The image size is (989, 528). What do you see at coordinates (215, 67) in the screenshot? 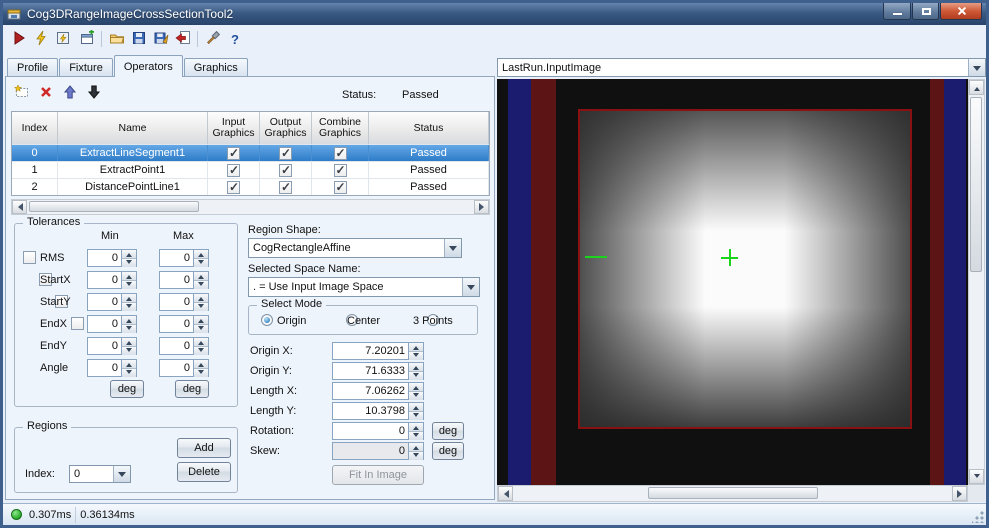
I see `tab-graphics: Graphics` at bounding box center [215, 67].